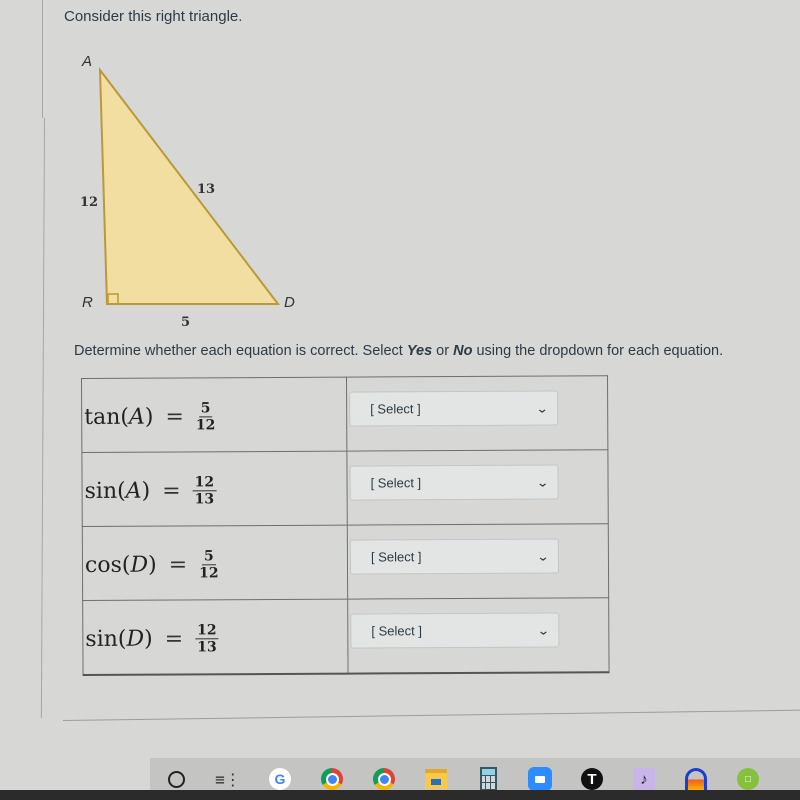  I want to click on equation: cos(D) = 5 12, so click(216, 564).